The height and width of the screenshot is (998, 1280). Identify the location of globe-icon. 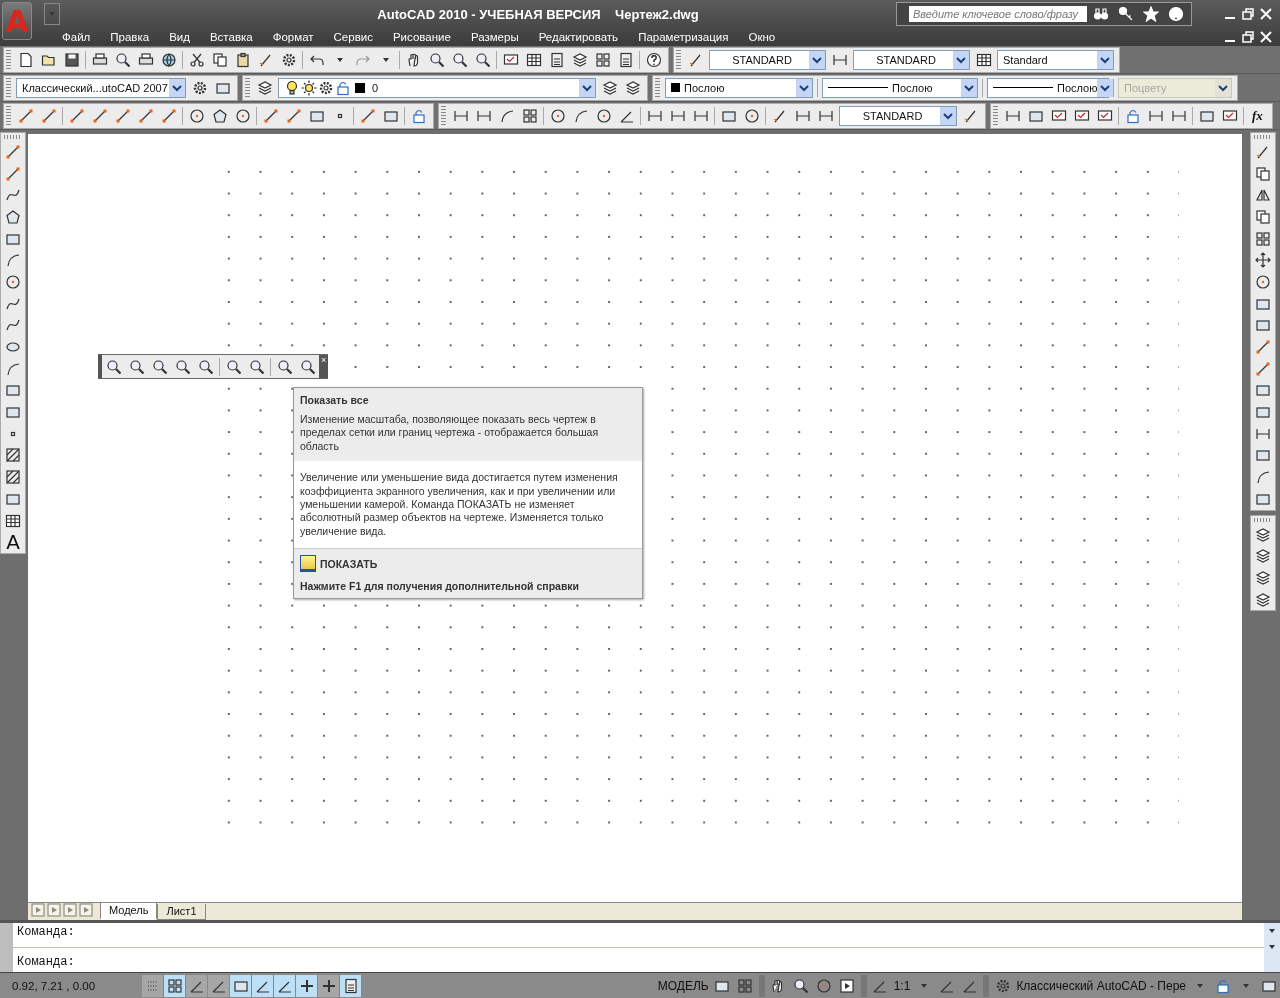
(168, 59).